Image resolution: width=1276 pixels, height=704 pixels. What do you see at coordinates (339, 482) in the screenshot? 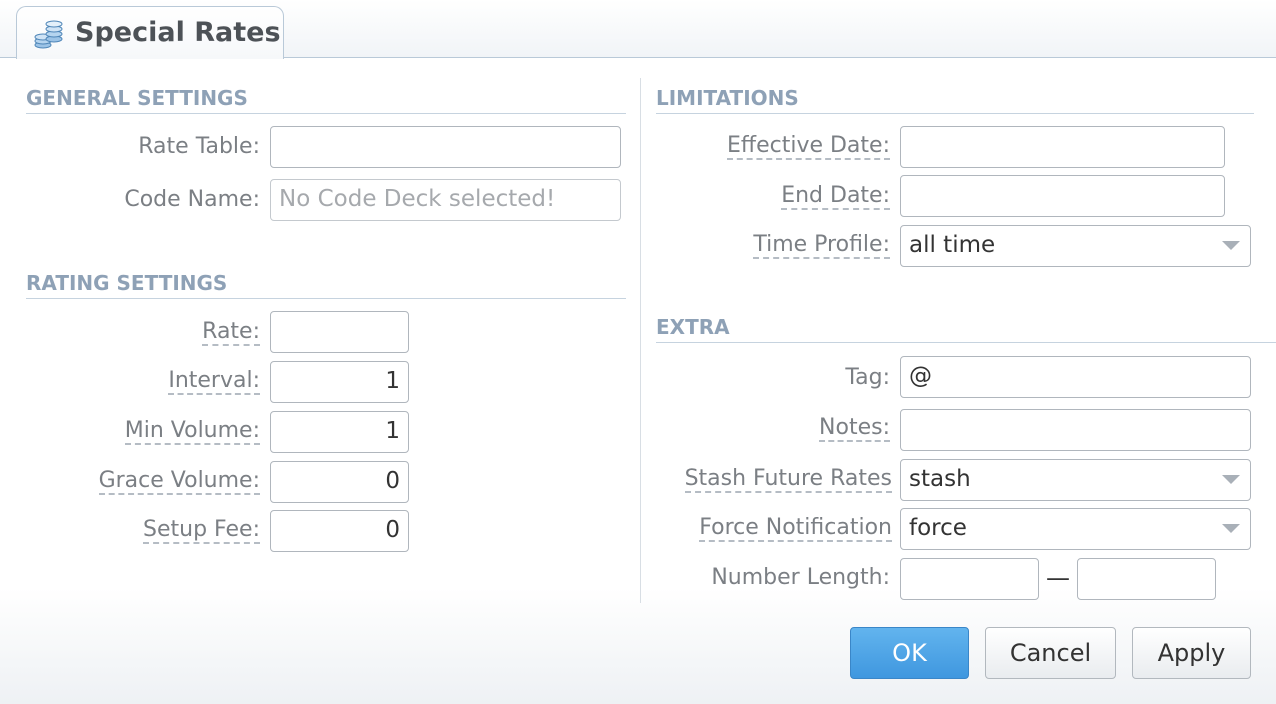
I see `grace-volume-input: 0` at bounding box center [339, 482].